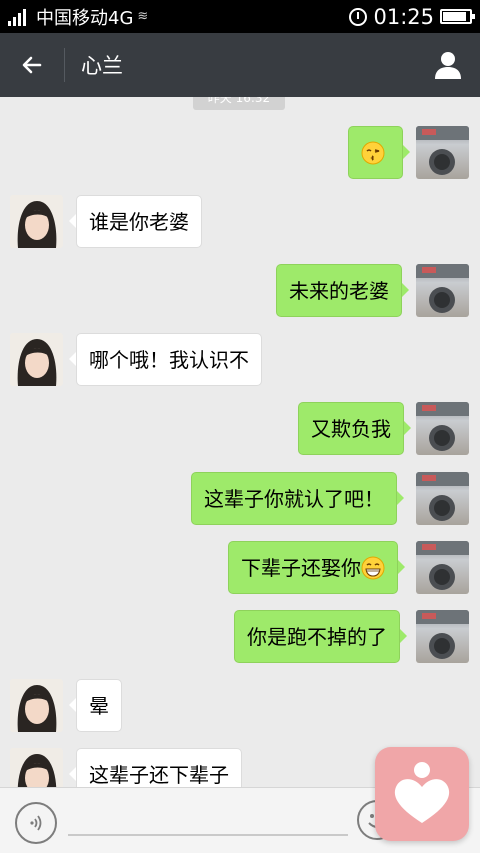 The image size is (480, 853). I want to click on header-divider, so click(64, 65).